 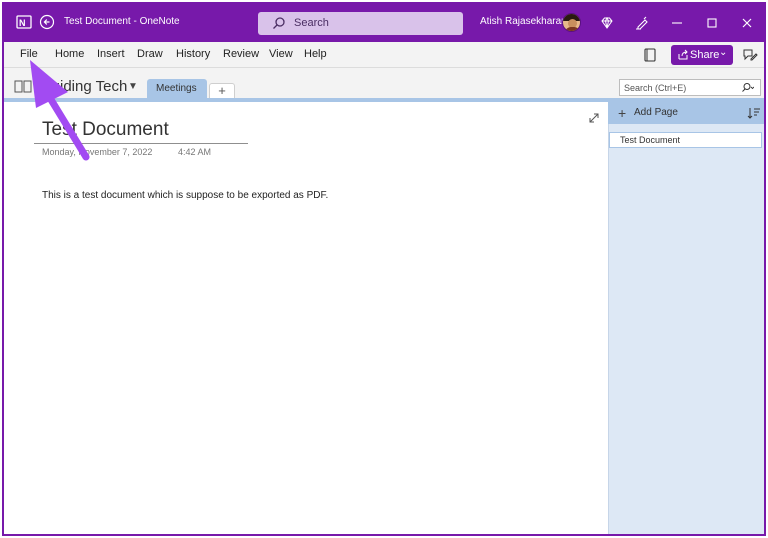 I want to click on page-list-item: Test Document, so click(x=685, y=140).